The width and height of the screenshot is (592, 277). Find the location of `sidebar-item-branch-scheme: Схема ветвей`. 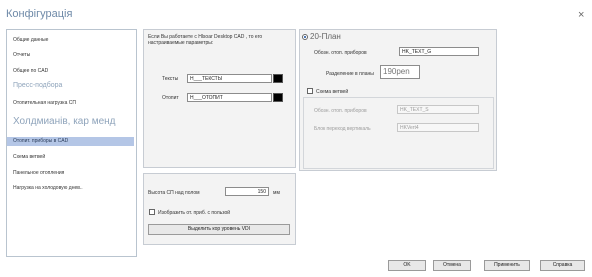

sidebar-item-branch-scheme: Схема ветвей is located at coordinates (29, 157).